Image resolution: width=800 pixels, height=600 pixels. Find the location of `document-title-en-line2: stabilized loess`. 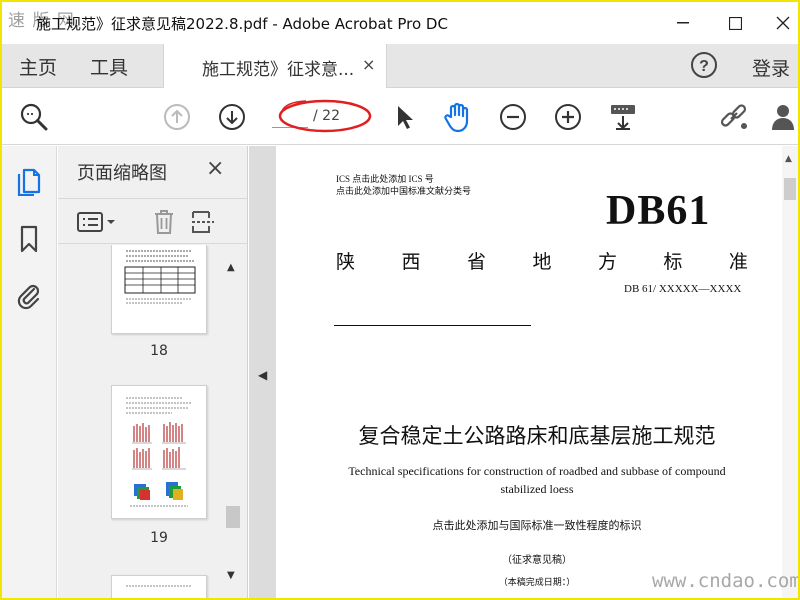

document-title-en-line2: stabilized loess is located at coordinates (537, 489).